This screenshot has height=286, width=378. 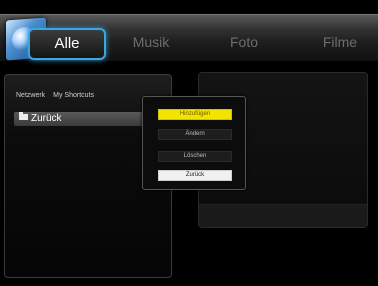 What do you see at coordinates (151, 42) in the screenshot?
I see `tab-musik: Musik` at bounding box center [151, 42].